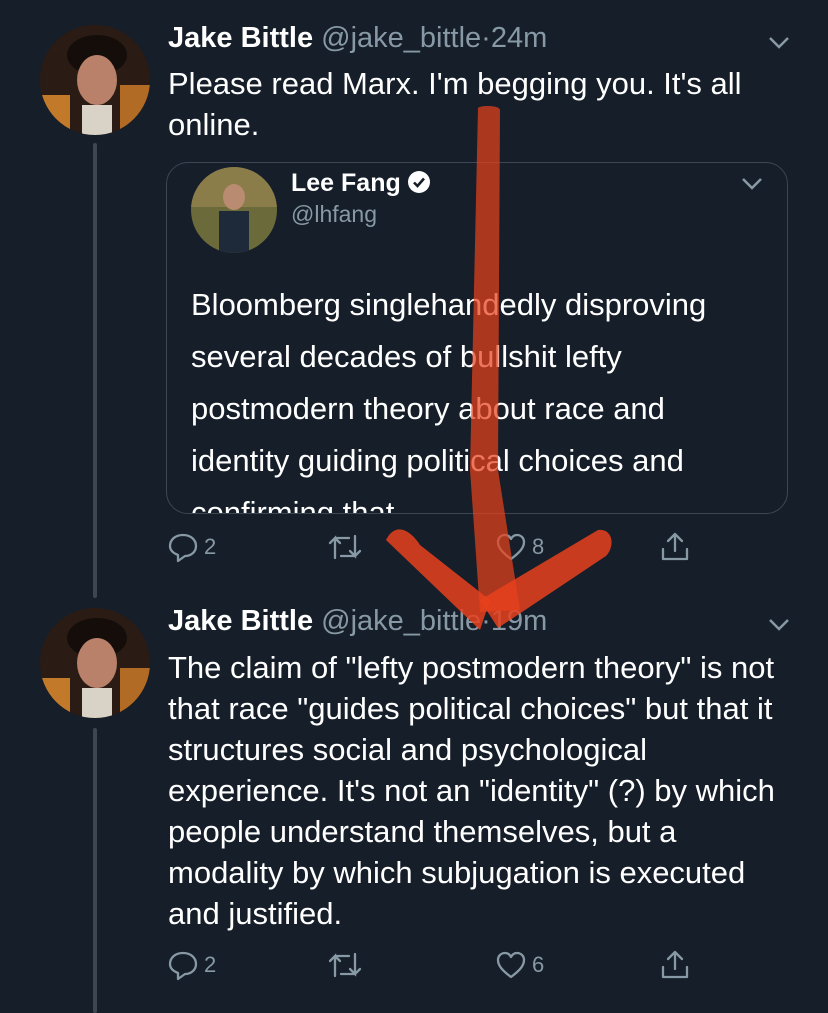 The width and height of the screenshot is (828, 1013). I want to click on tweet-header: Jake Bittle @jake_bittle·24m, so click(357, 38).